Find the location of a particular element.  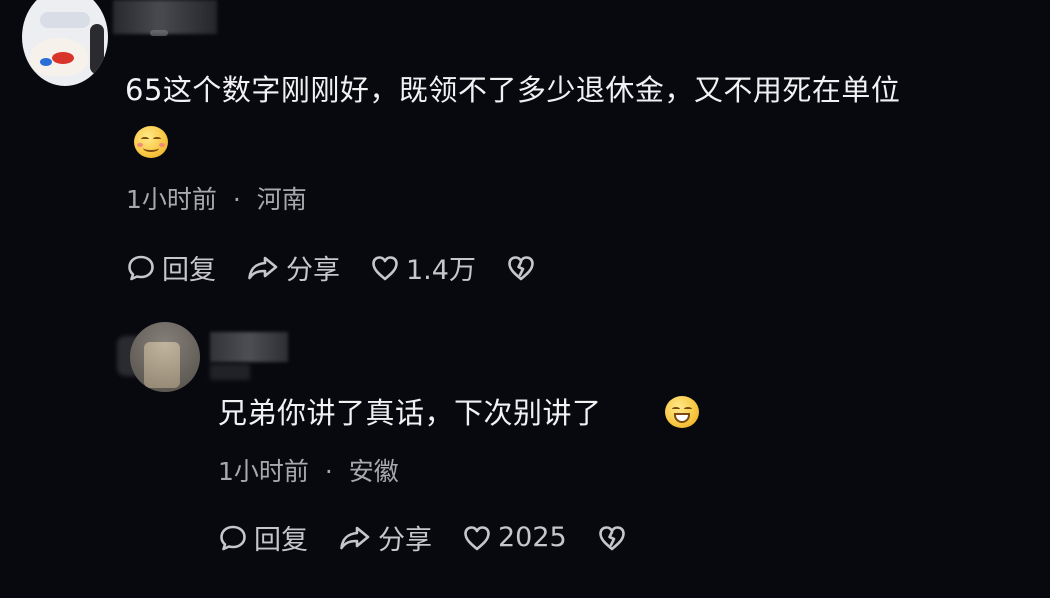

like-button: 2025 is located at coordinates (514, 537).